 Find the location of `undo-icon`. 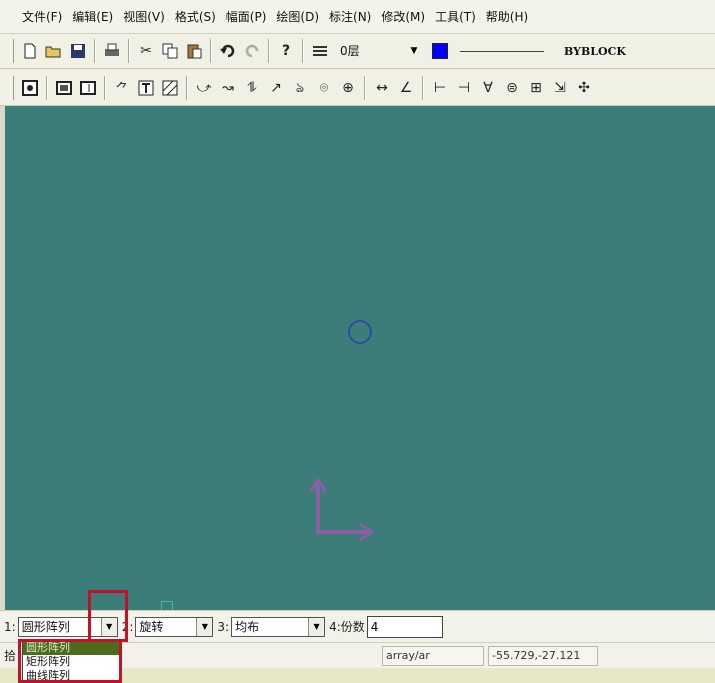

undo-icon is located at coordinates (228, 51).